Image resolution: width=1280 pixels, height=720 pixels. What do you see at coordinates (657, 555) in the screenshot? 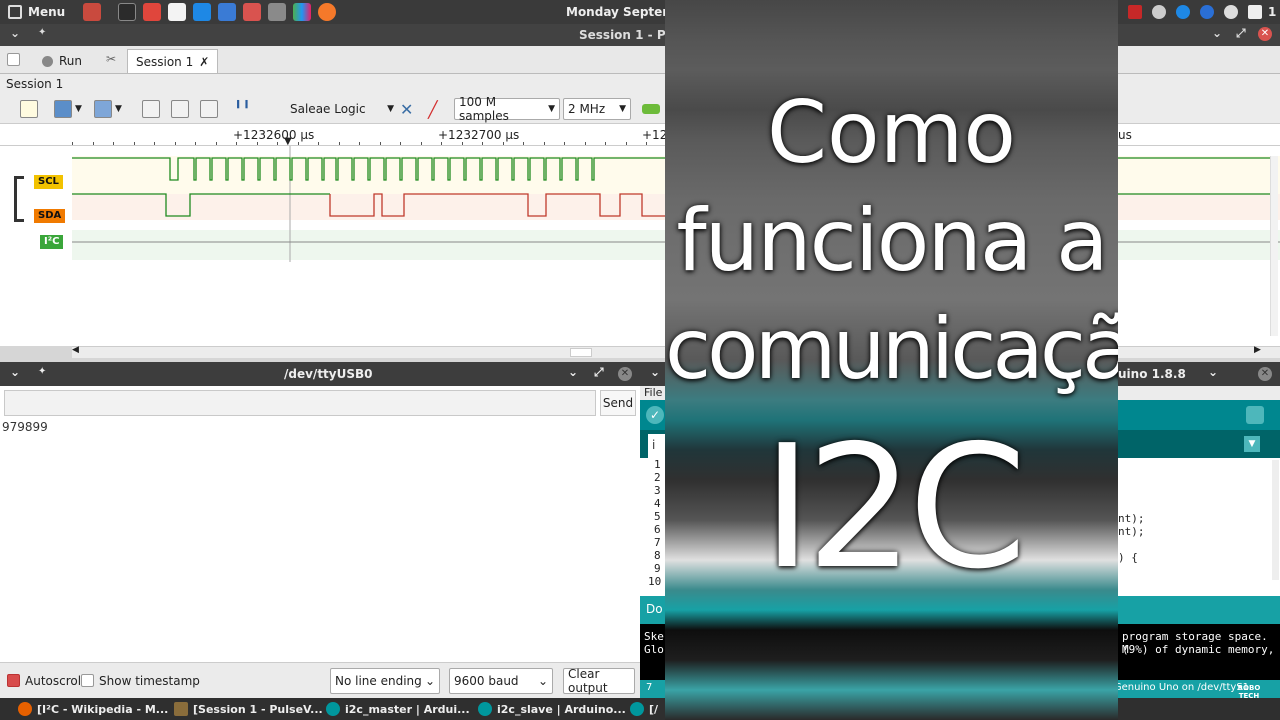
I see `line-number: 8` at bounding box center [657, 555].